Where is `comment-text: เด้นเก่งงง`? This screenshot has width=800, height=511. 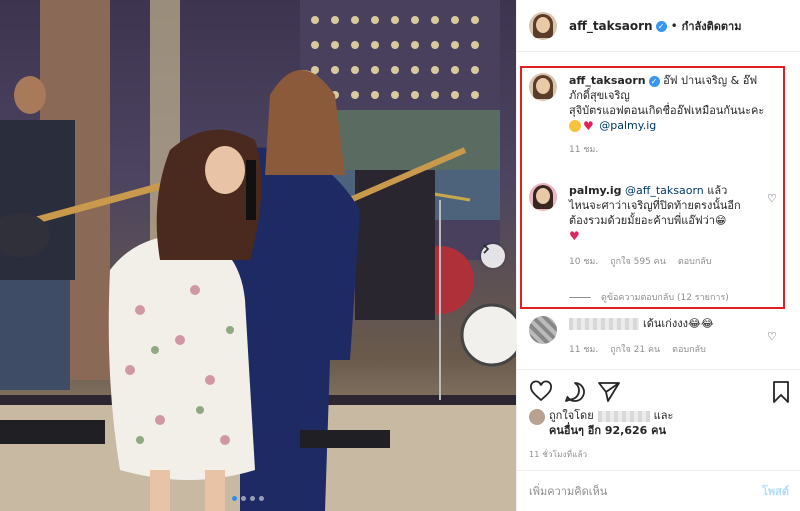 comment-text: เด้นเก่งงง is located at coordinates (665, 323).